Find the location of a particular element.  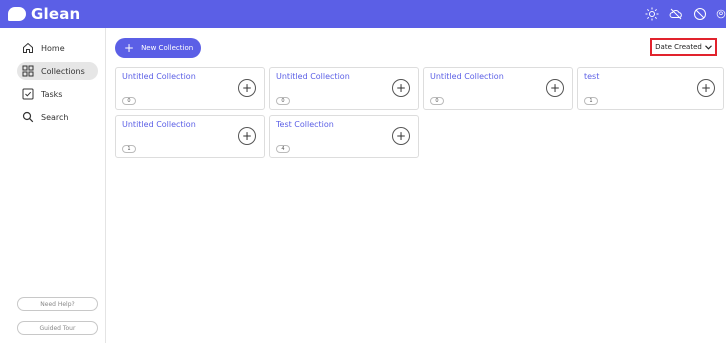

sort-dropdown: Date Created is located at coordinates (683, 47).